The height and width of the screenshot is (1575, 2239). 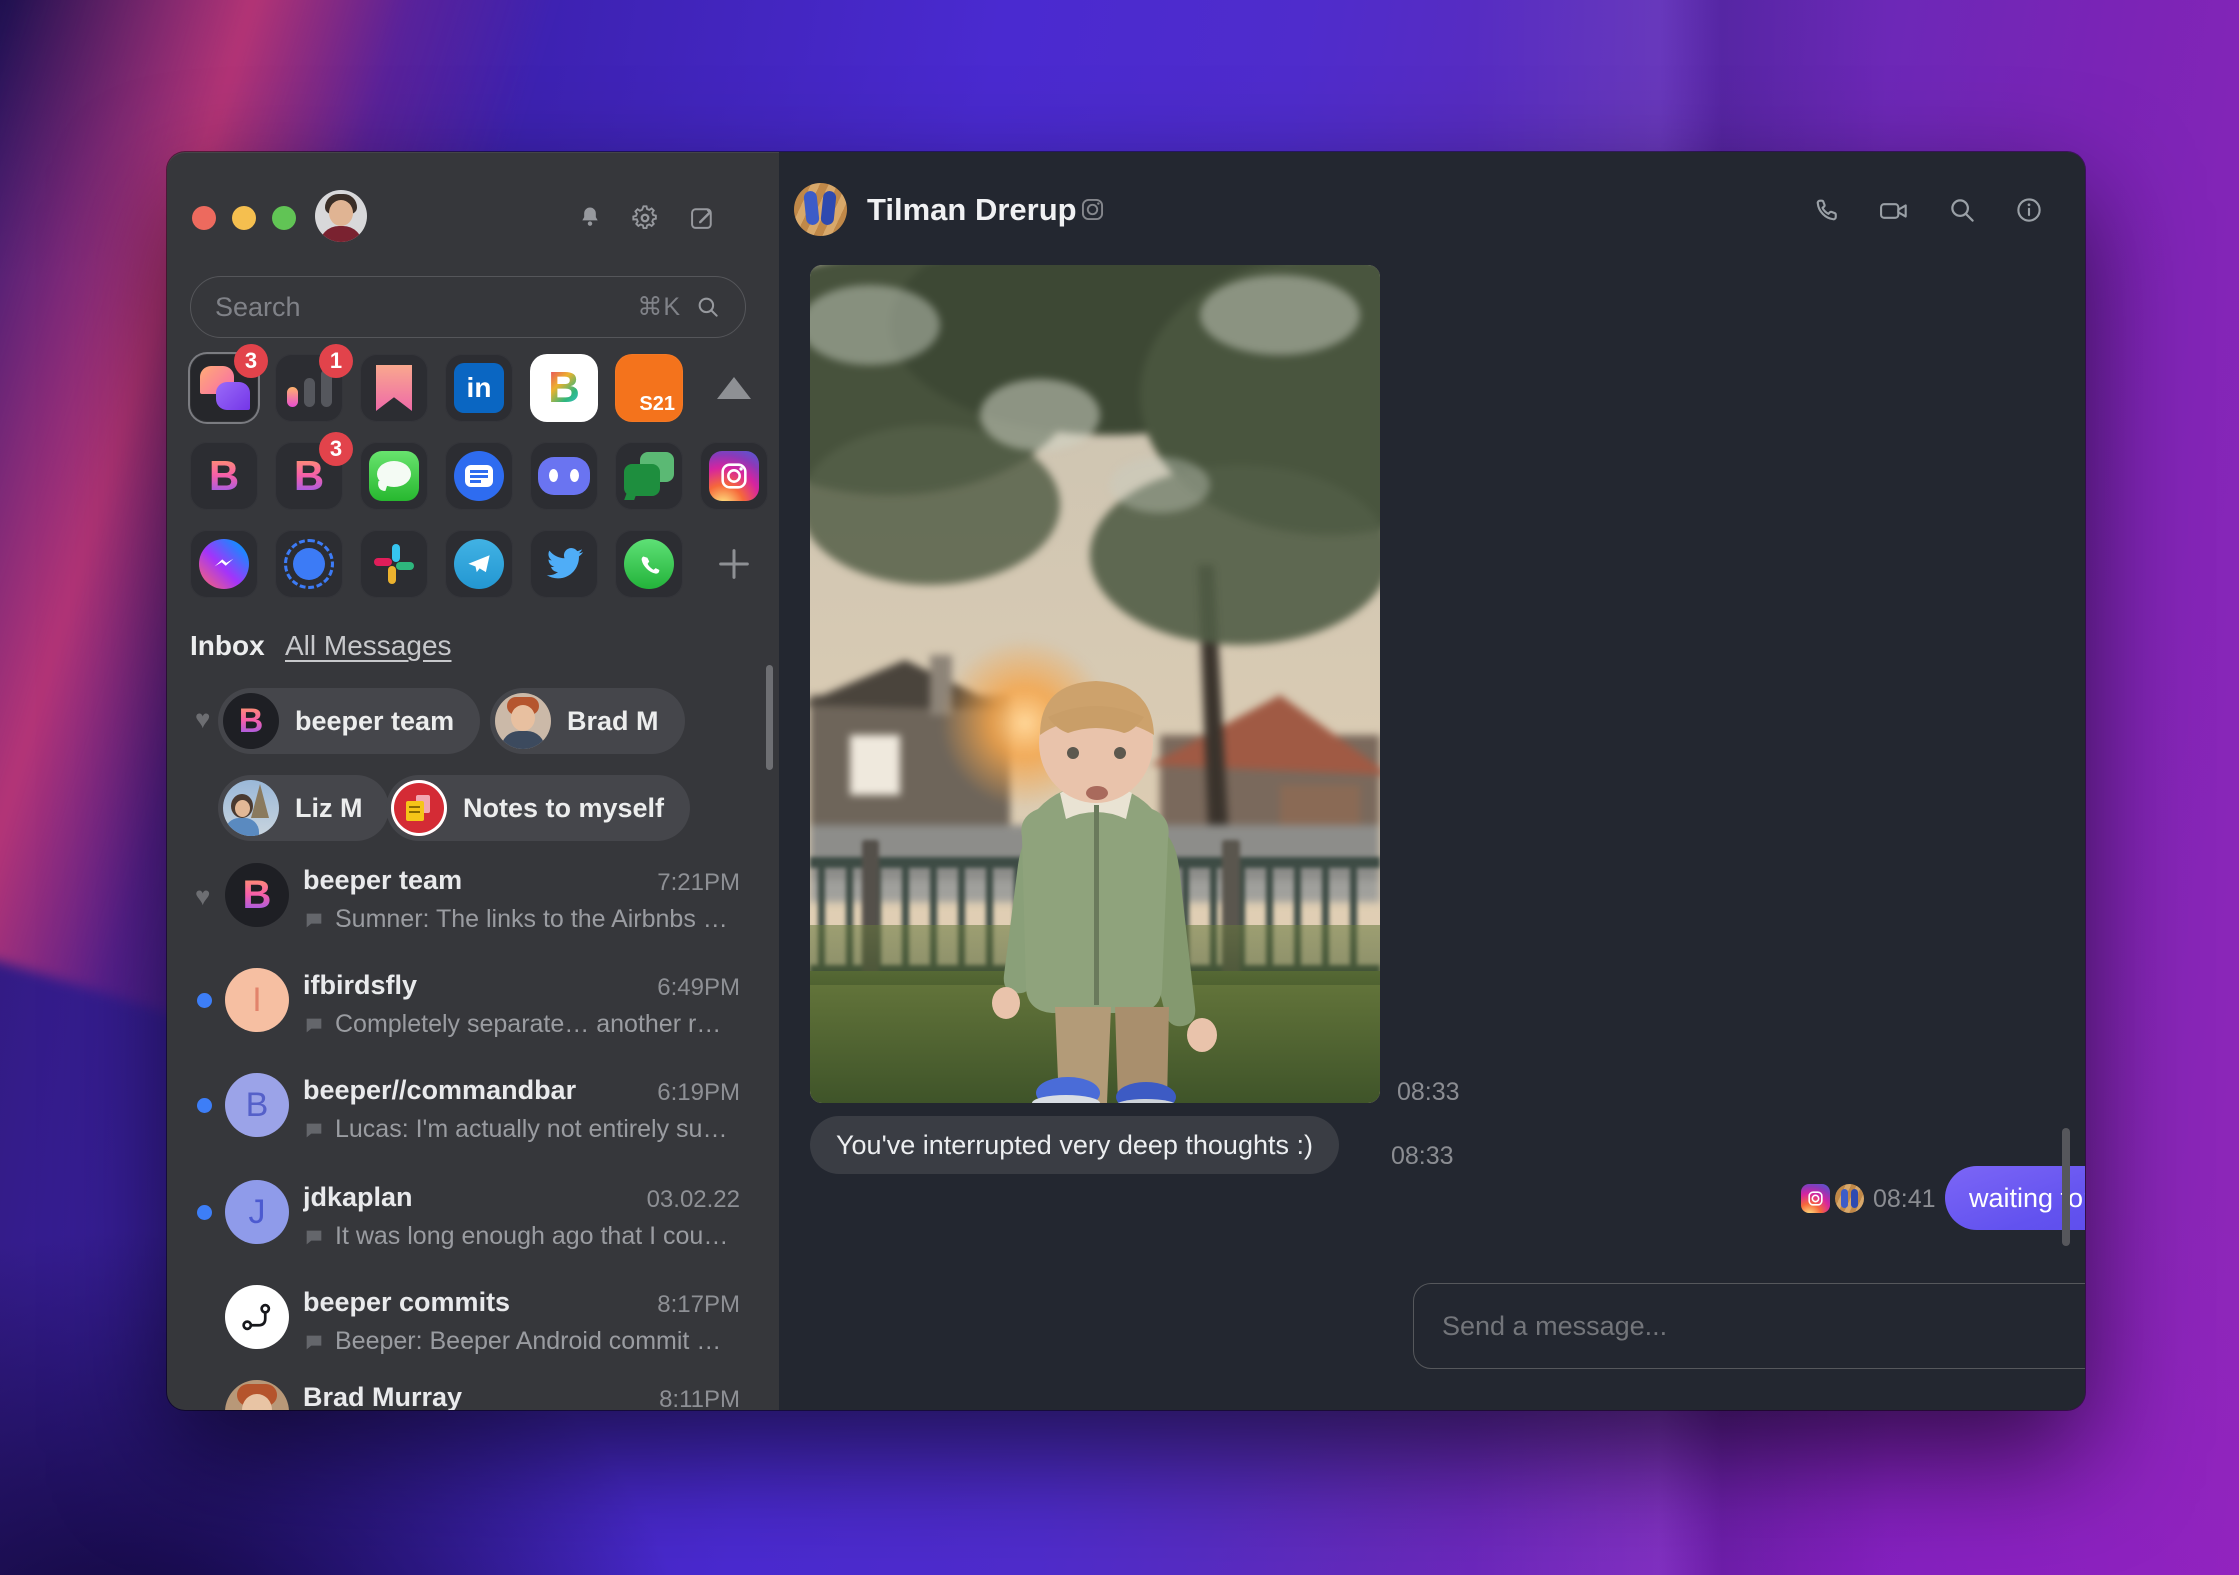 What do you see at coordinates (309, 388) in the screenshot?
I see `activity-bars-icon` at bounding box center [309, 388].